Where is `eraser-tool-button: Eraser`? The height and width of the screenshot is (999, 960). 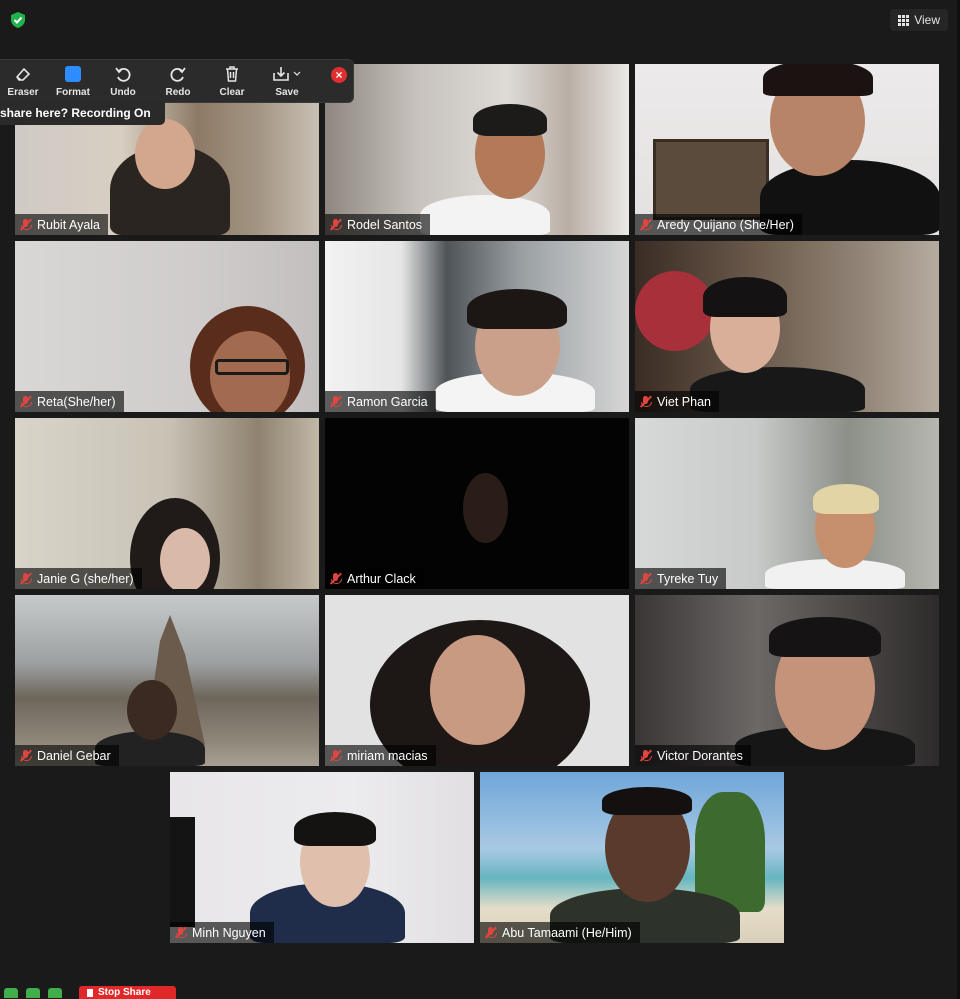 eraser-tool-button: Eraser is located at coordinates (23, 80).